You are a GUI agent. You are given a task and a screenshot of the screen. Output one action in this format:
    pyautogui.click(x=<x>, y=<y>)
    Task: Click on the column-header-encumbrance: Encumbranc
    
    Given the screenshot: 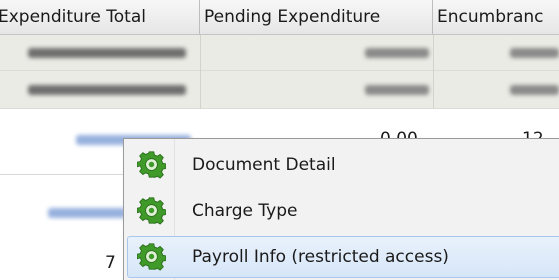 What is the action you would take?
    pyautogui.click(x=496, y=17)
    